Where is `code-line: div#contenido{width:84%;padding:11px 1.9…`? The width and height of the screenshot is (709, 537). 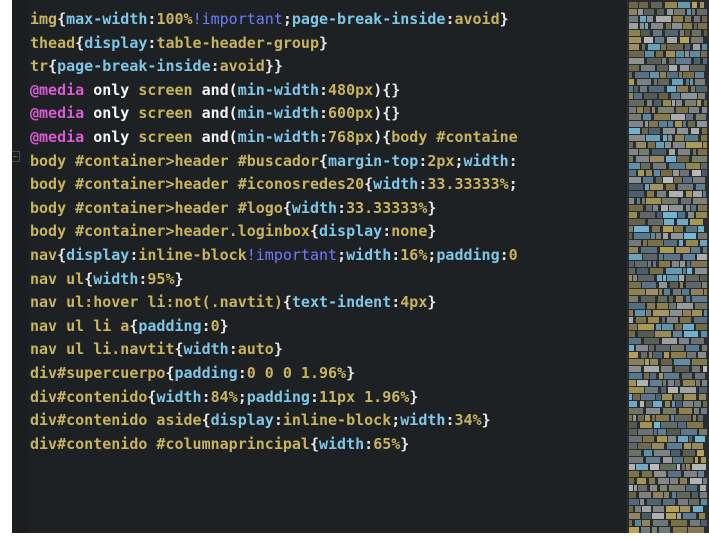 code-line: div#contenido{width:84%;padding:11px 1.9… is located at coordinates (327, 398).